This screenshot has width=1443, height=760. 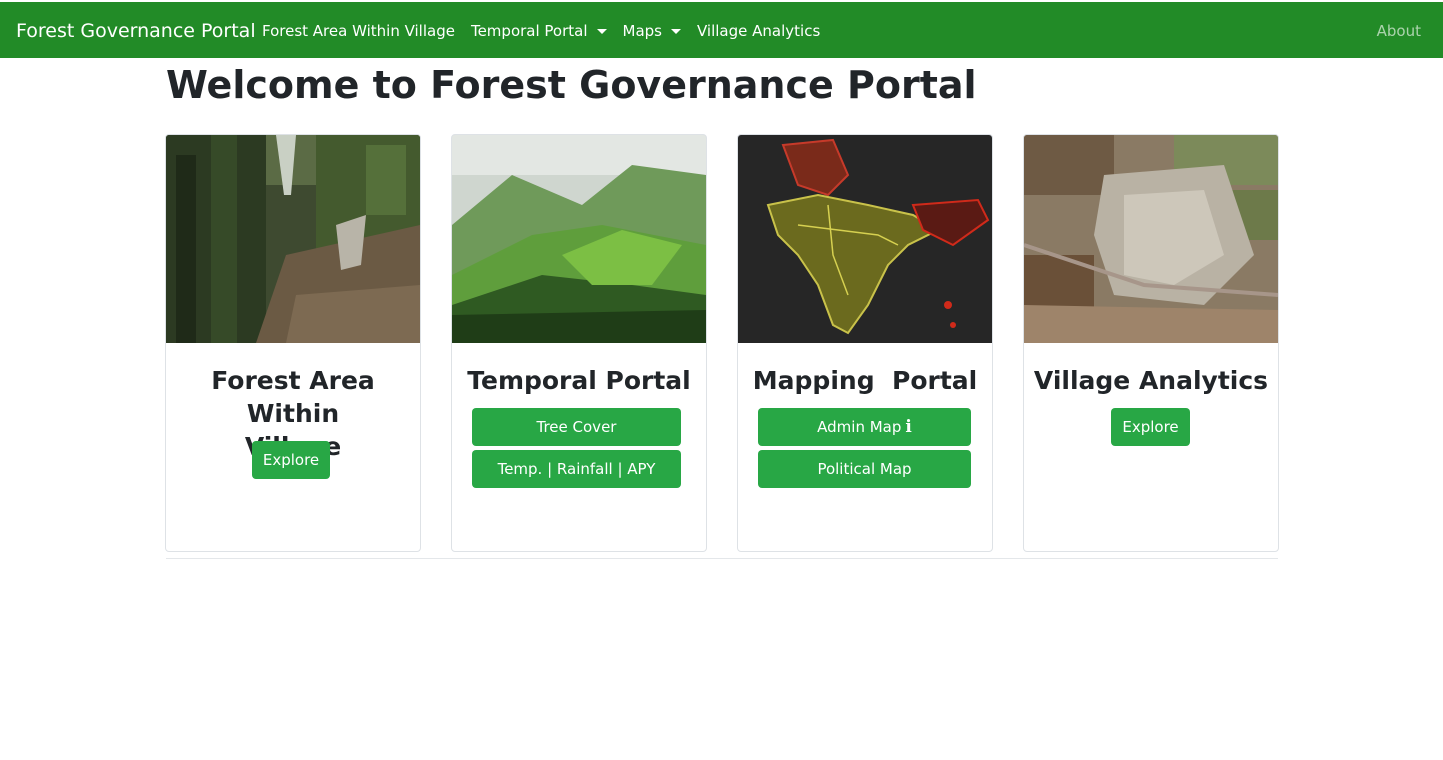 What do you see at coordinates (722, 558) in the screenshot?
I see `section-divider` at bounding box center [722, 558].